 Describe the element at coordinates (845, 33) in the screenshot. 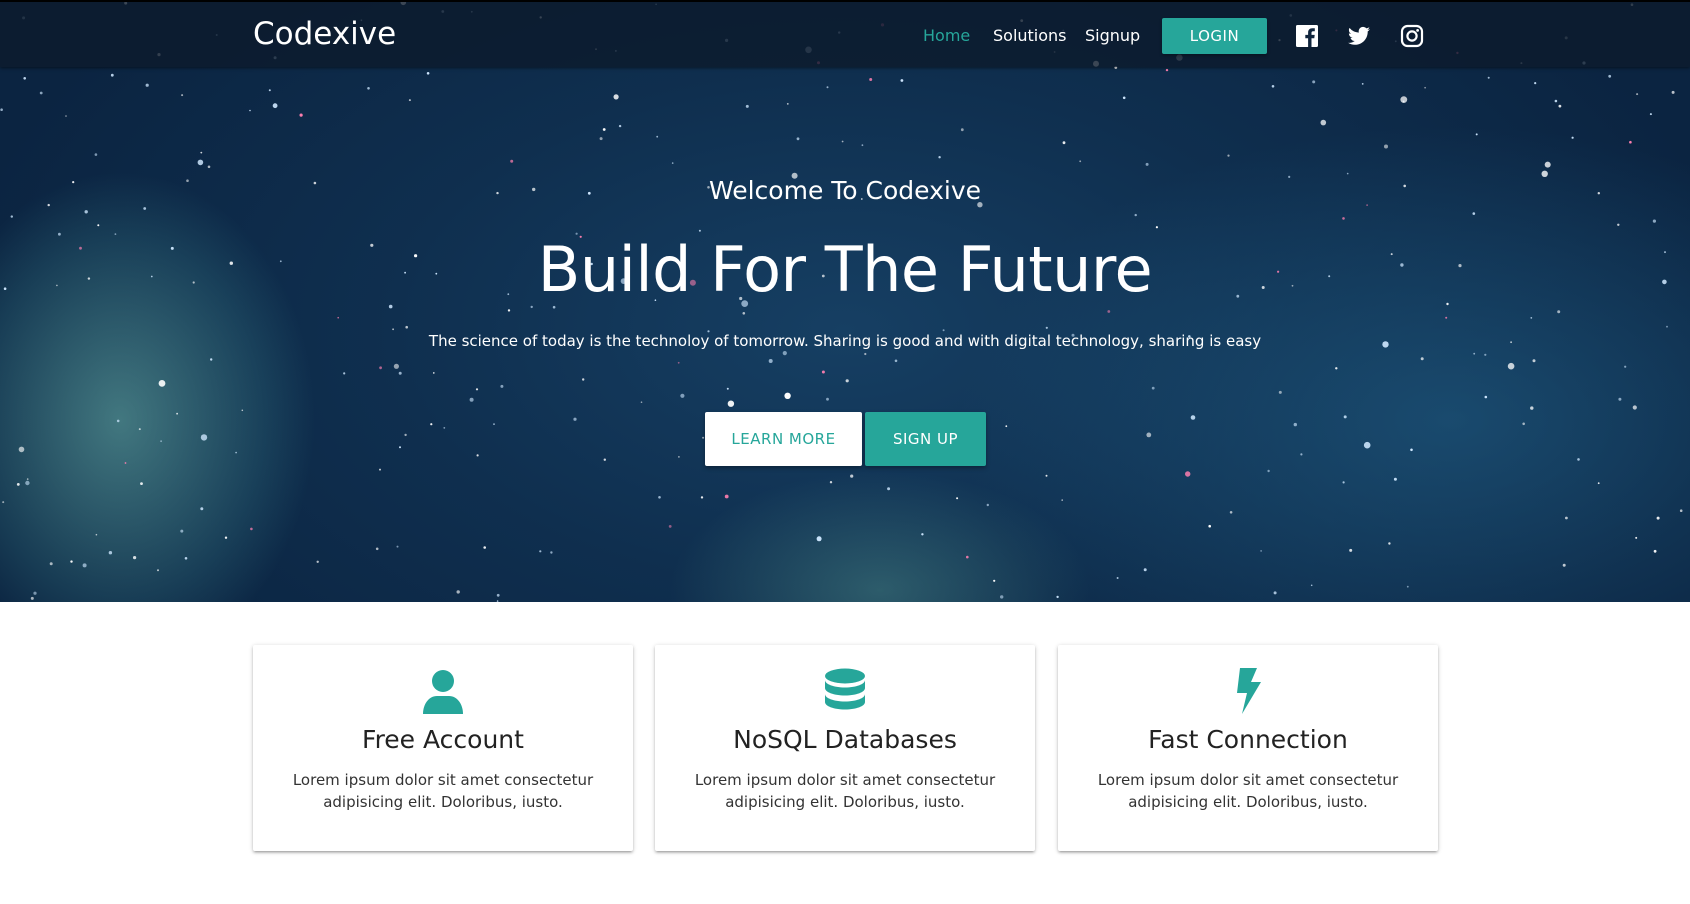

I see `navbar: Codexive Home Solutions Signup LOGIN` at that location.